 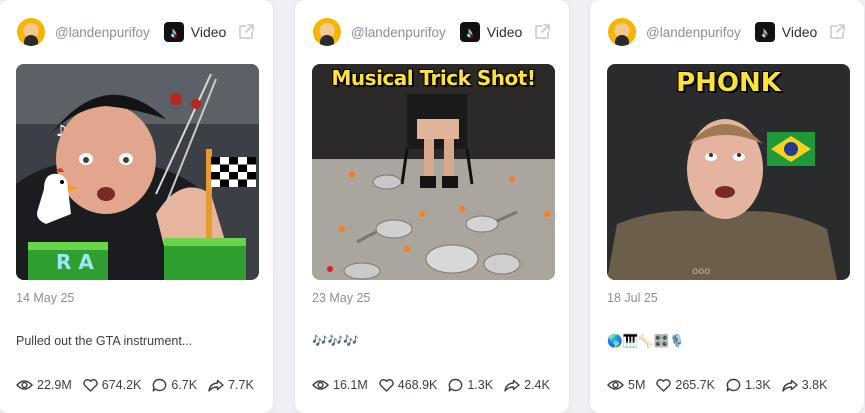 I want to click on likes-stat: 265.7K, so click(x=685, y=385).